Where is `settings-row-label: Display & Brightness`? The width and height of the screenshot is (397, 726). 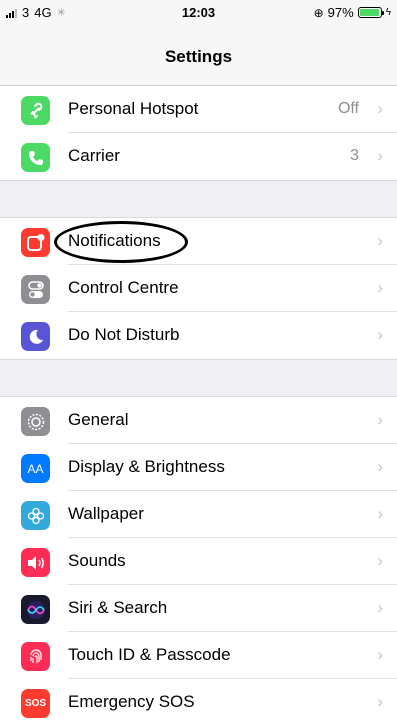
settings-row-label: Display & Brightness is located at coordinates (146, 466).